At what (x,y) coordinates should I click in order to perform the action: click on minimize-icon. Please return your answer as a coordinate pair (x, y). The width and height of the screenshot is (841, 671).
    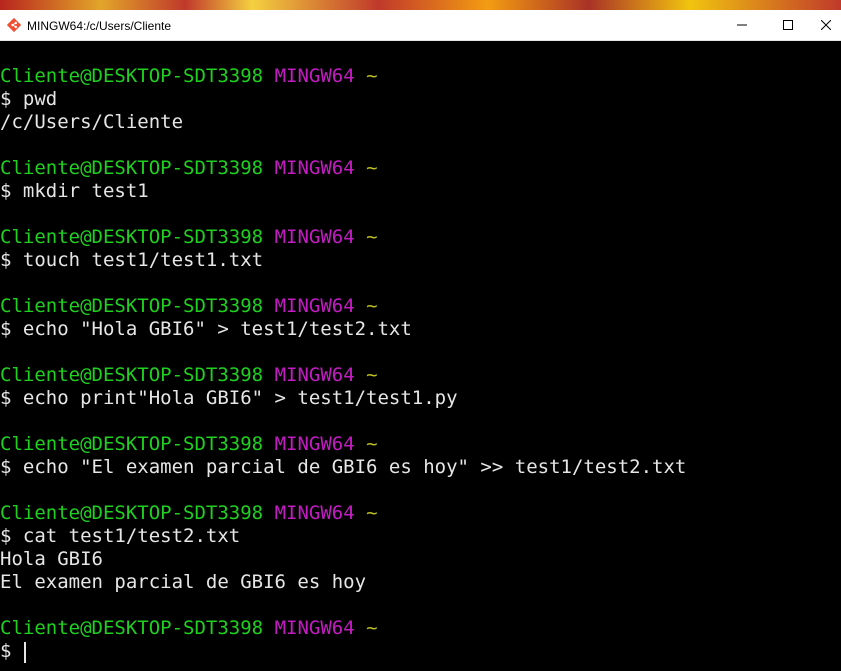
    Looking at the image, I should click on (742, 25).